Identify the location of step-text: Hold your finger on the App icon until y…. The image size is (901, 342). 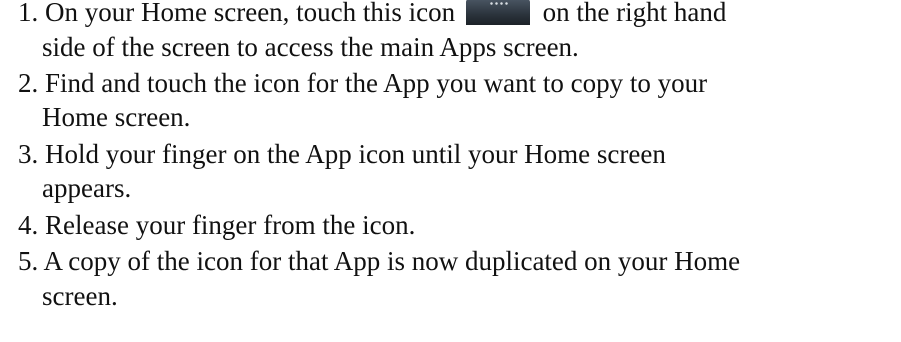
(355, 154).